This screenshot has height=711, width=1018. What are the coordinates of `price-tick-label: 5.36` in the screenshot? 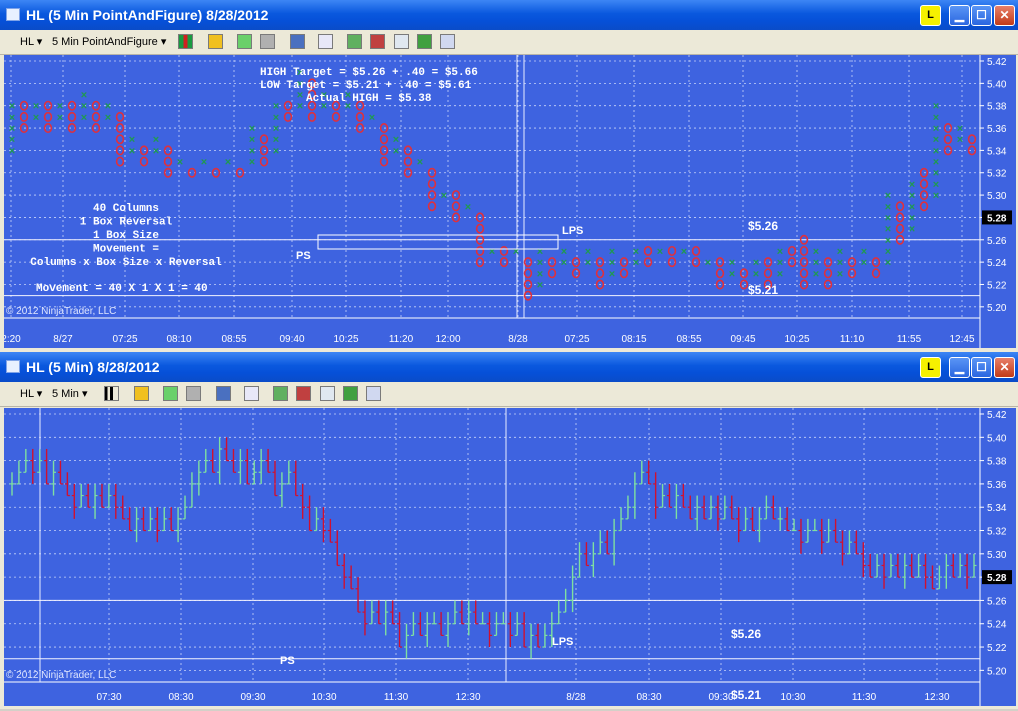 It's located at (997, 129).